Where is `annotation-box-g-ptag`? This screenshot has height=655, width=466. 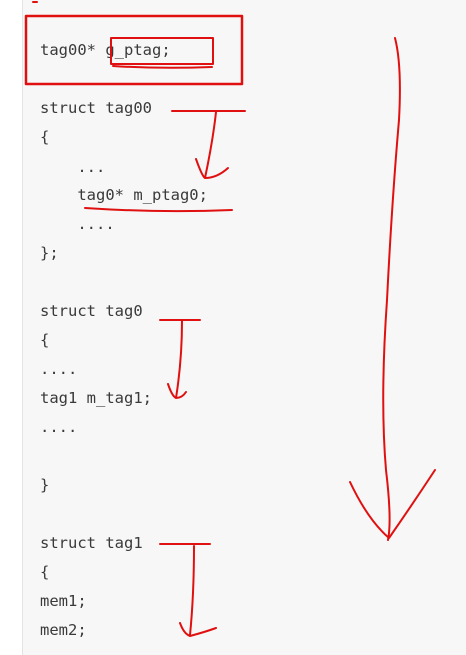 annotation-box-g-ptag is located at coordinates (162, 51).